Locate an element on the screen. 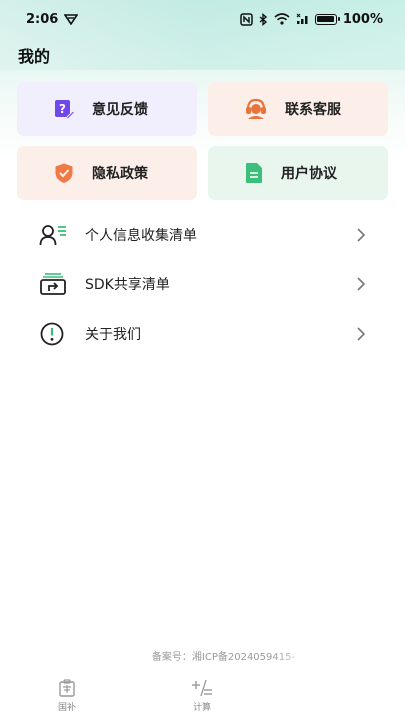 This screenshot has height=720, width=405. feedback-label: 意见反馈 is located at coordinates (120, 110).